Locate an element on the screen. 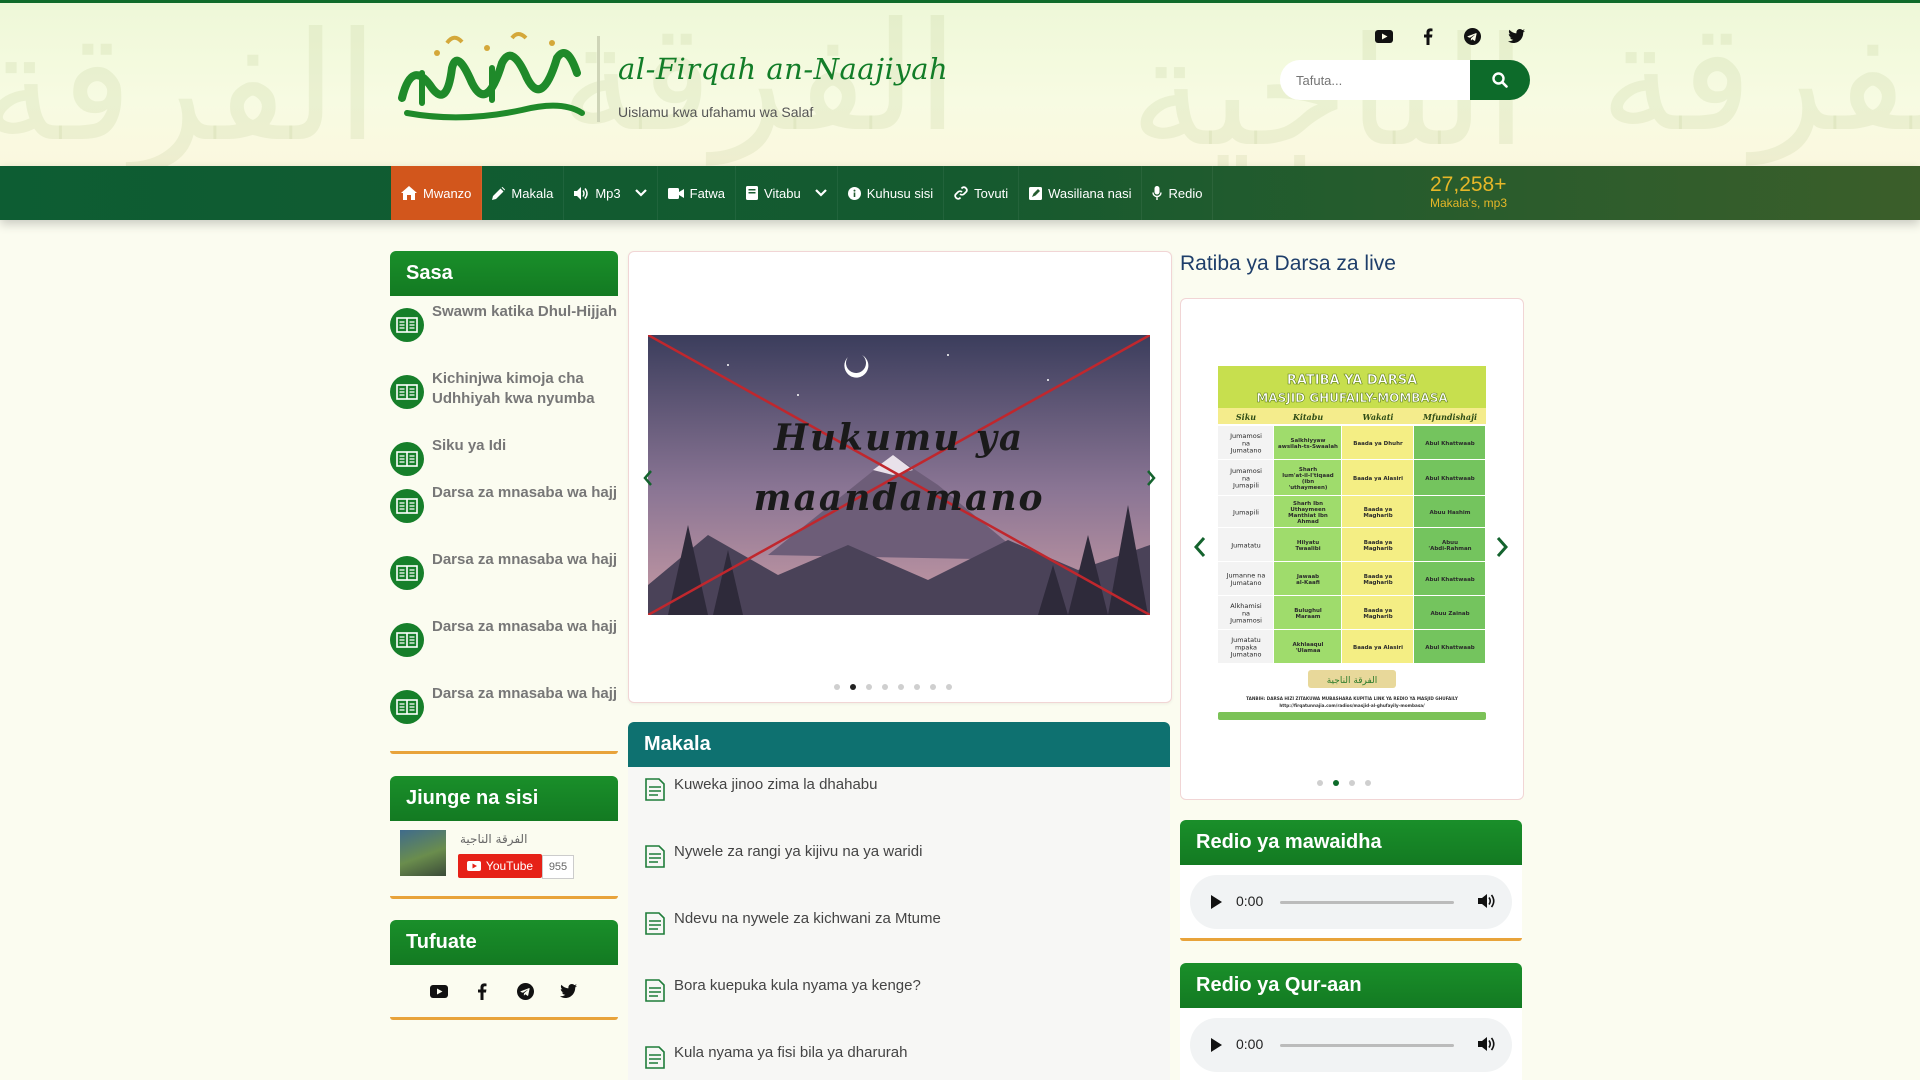  widget-title-text: Sasa is located at coordinates (429, 273).